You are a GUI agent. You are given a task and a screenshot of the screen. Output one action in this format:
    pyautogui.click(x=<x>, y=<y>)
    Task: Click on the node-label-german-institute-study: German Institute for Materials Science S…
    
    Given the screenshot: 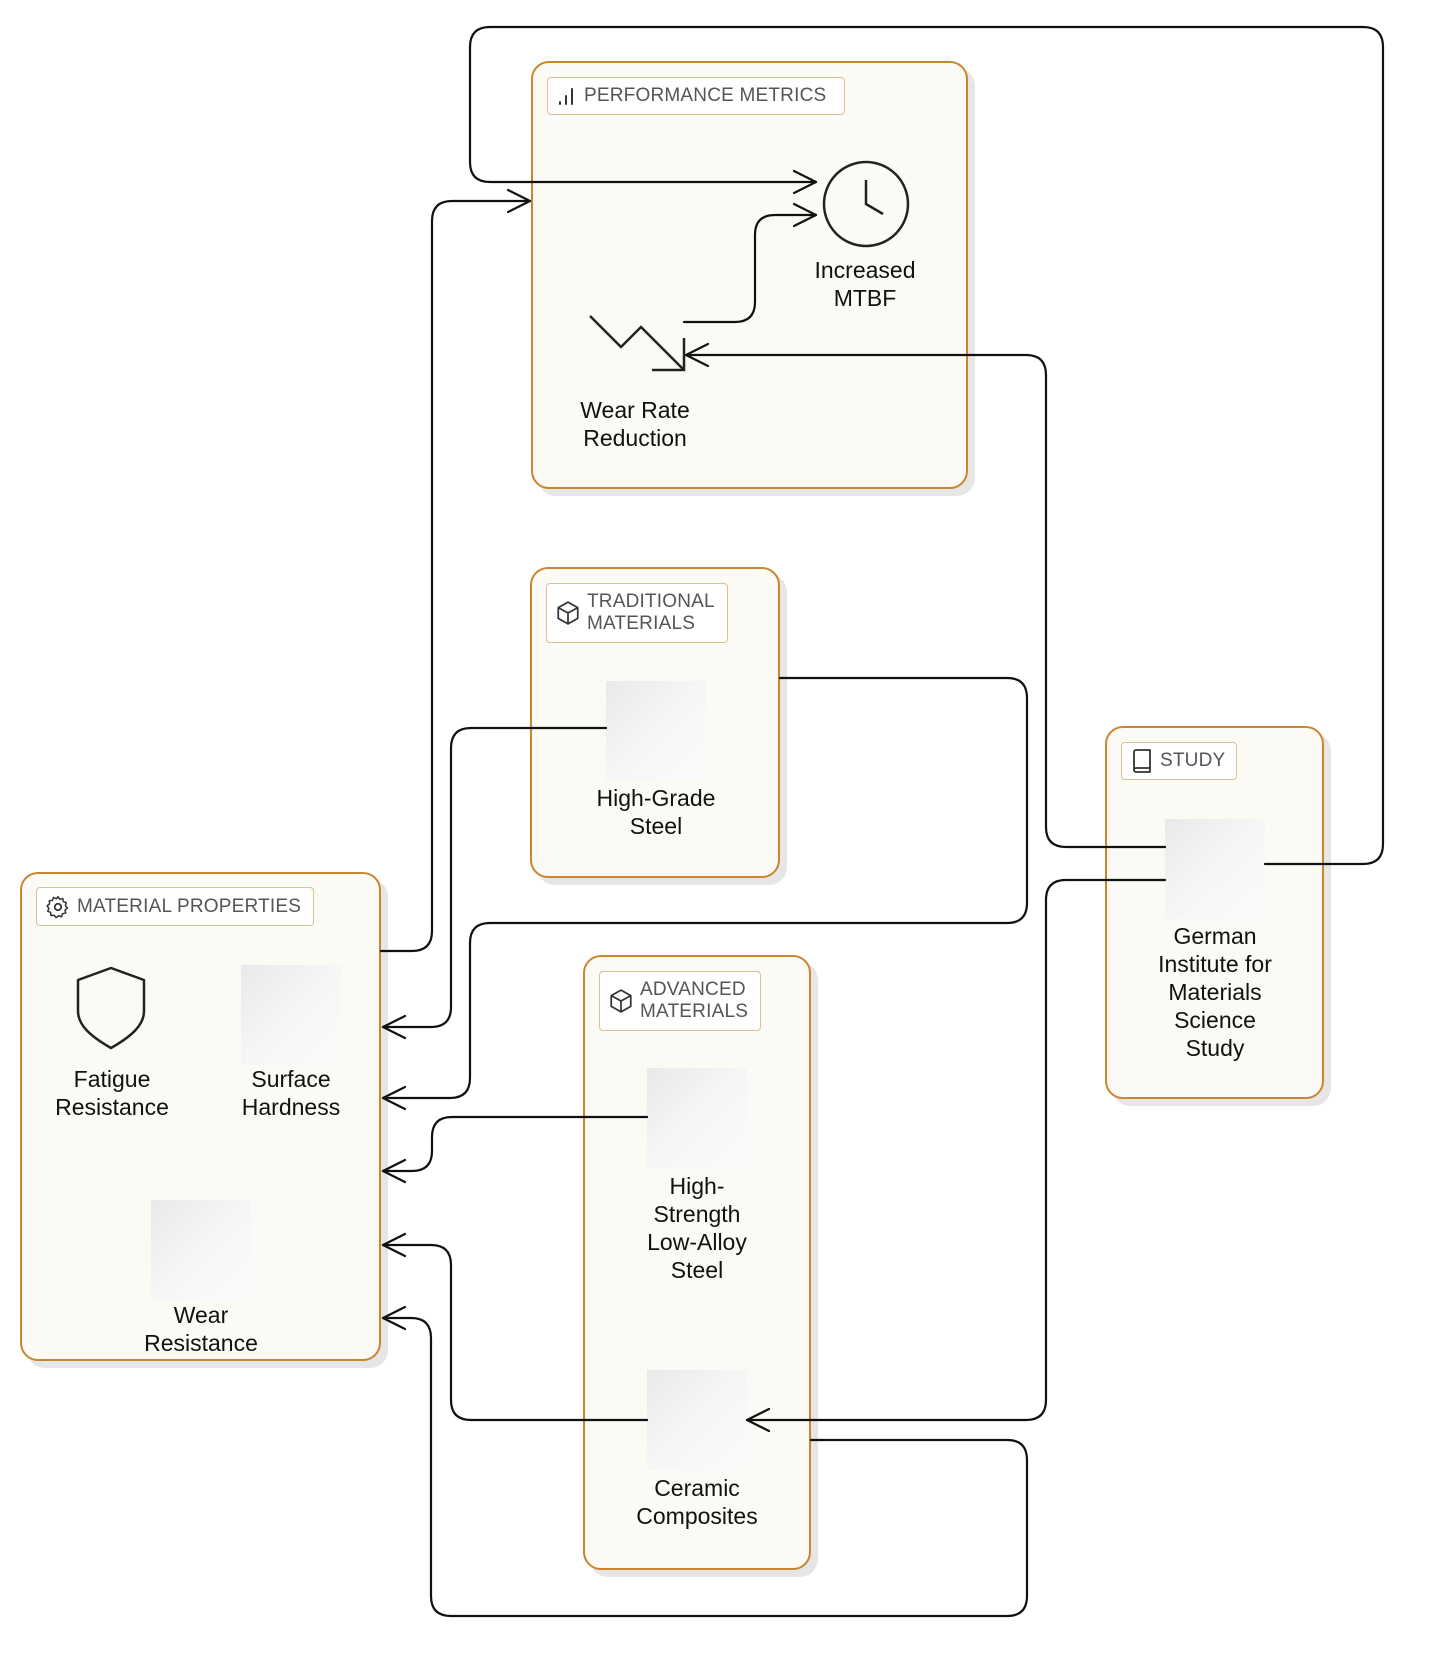 What is the action you would take?
    pyautogui.click(x=1215, y=992)
    